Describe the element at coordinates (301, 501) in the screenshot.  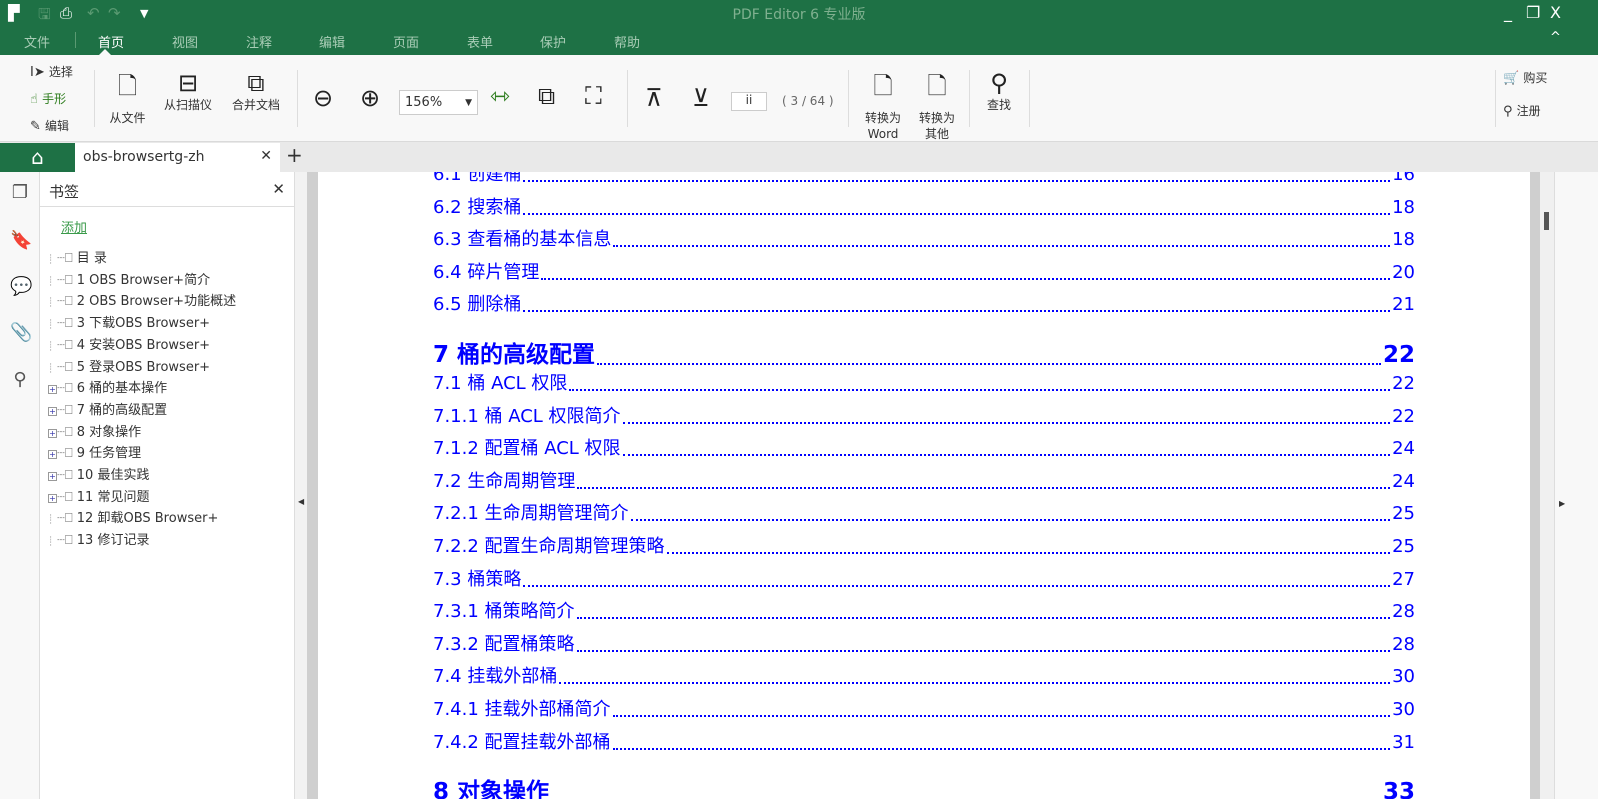
I see `collapse-left-icon: ◀` at that location.